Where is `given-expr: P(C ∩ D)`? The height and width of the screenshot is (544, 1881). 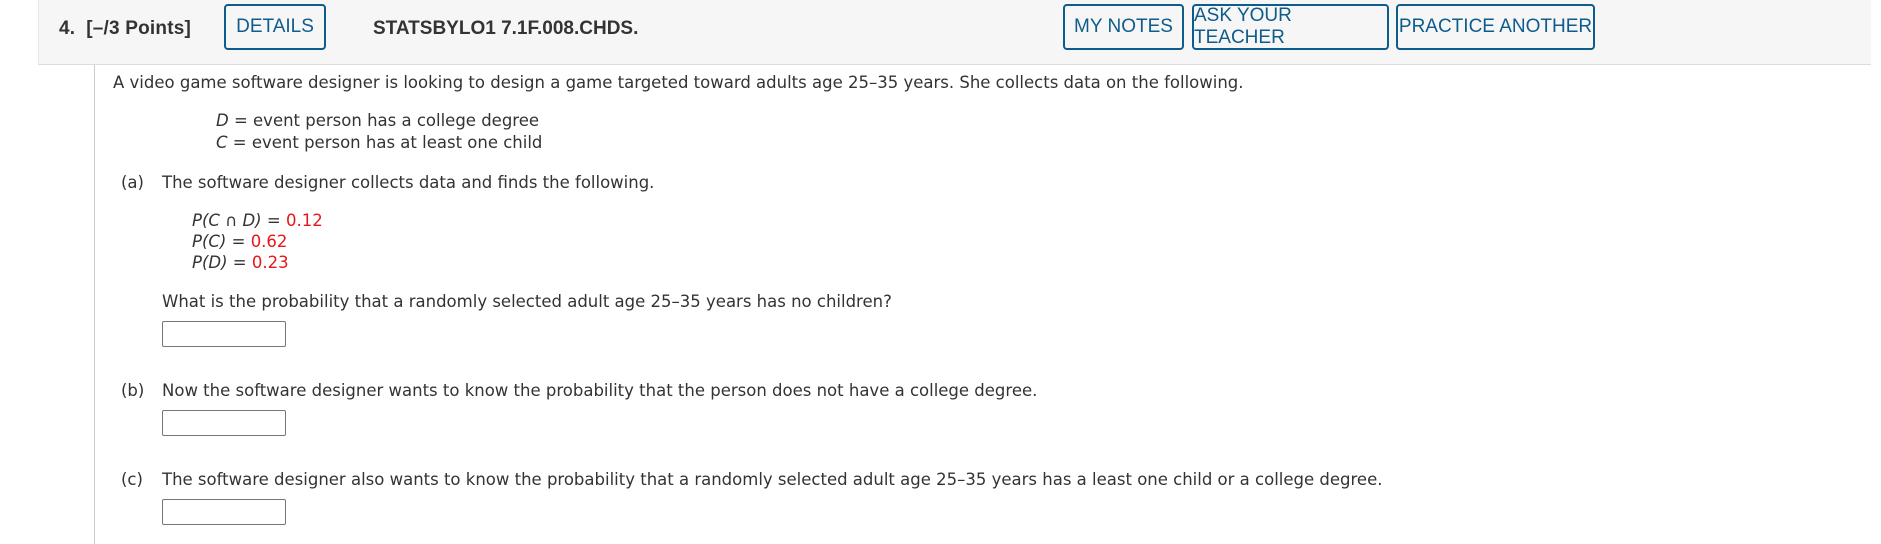
given-expr: P(C ∩ D) is located at coordinates (227, 220).